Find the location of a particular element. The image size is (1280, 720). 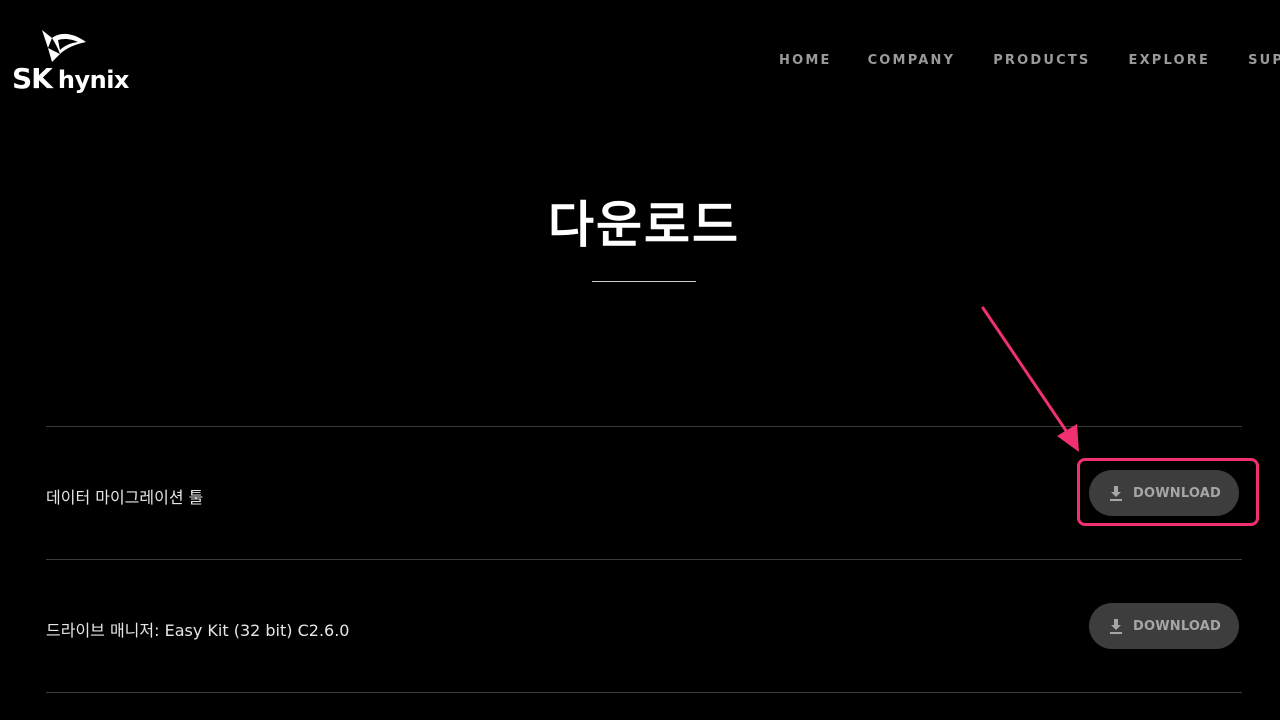

logo-sk-text: SK is located at coordinates (32, 78).